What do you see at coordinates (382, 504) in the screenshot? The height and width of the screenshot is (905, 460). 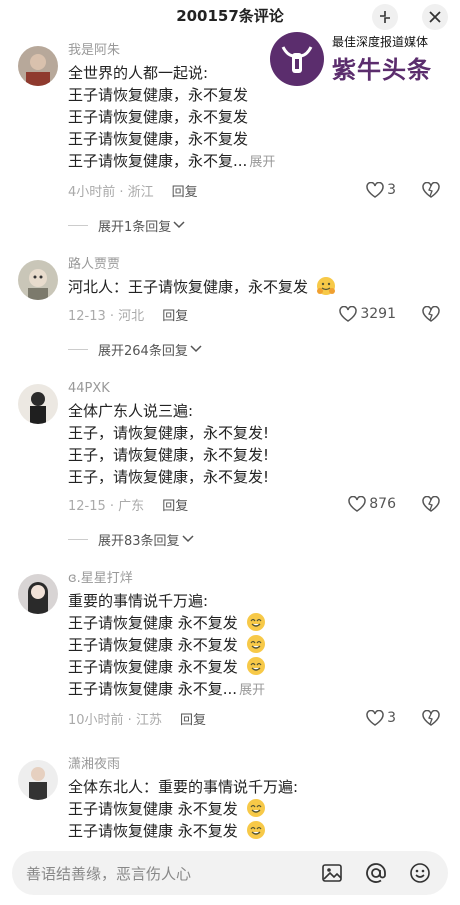 I see `like-count: 876` at bounding box center [382, 504].